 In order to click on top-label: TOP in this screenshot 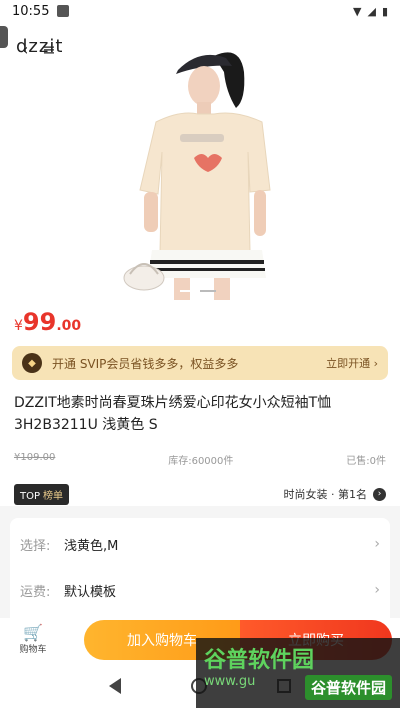, I will do `click(30, 496)`.